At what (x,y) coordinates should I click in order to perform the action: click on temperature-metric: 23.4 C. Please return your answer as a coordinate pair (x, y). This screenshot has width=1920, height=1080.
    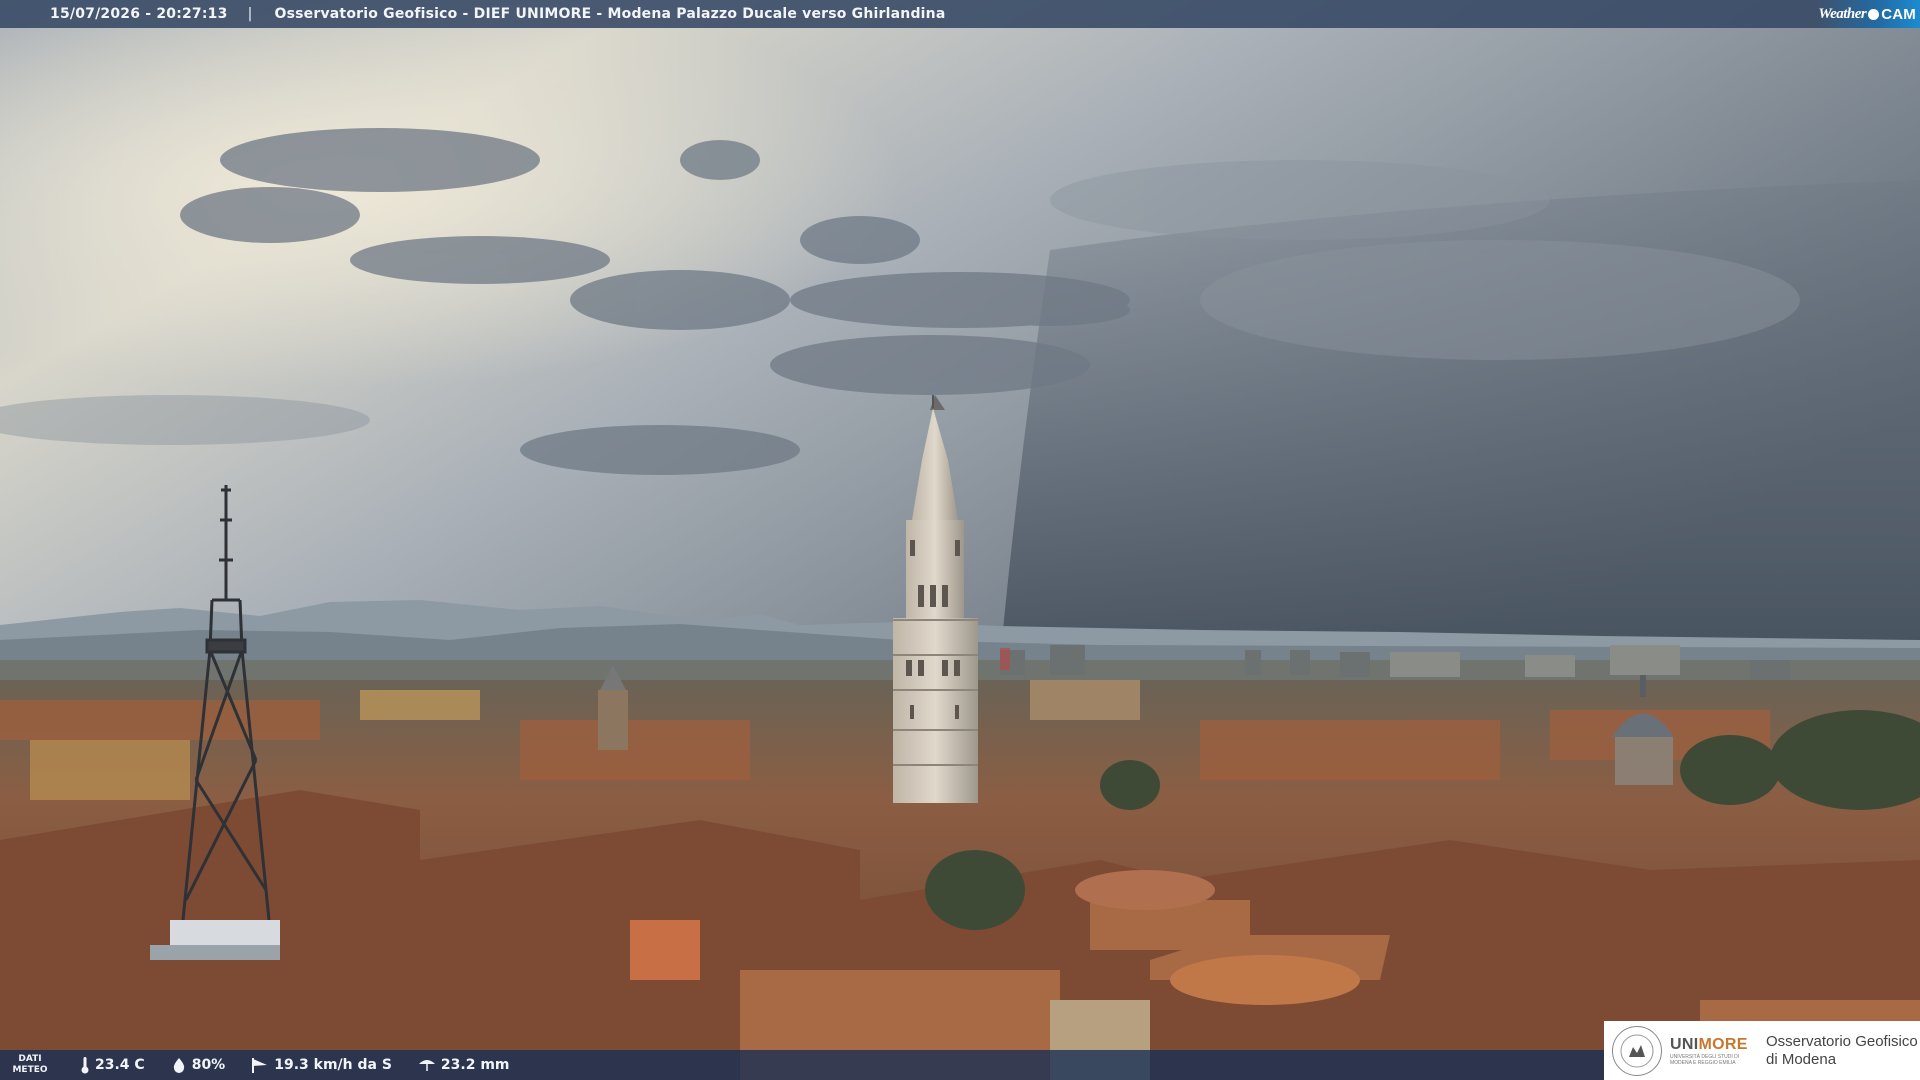
    Looking at the image, I should click on (112, 1065).